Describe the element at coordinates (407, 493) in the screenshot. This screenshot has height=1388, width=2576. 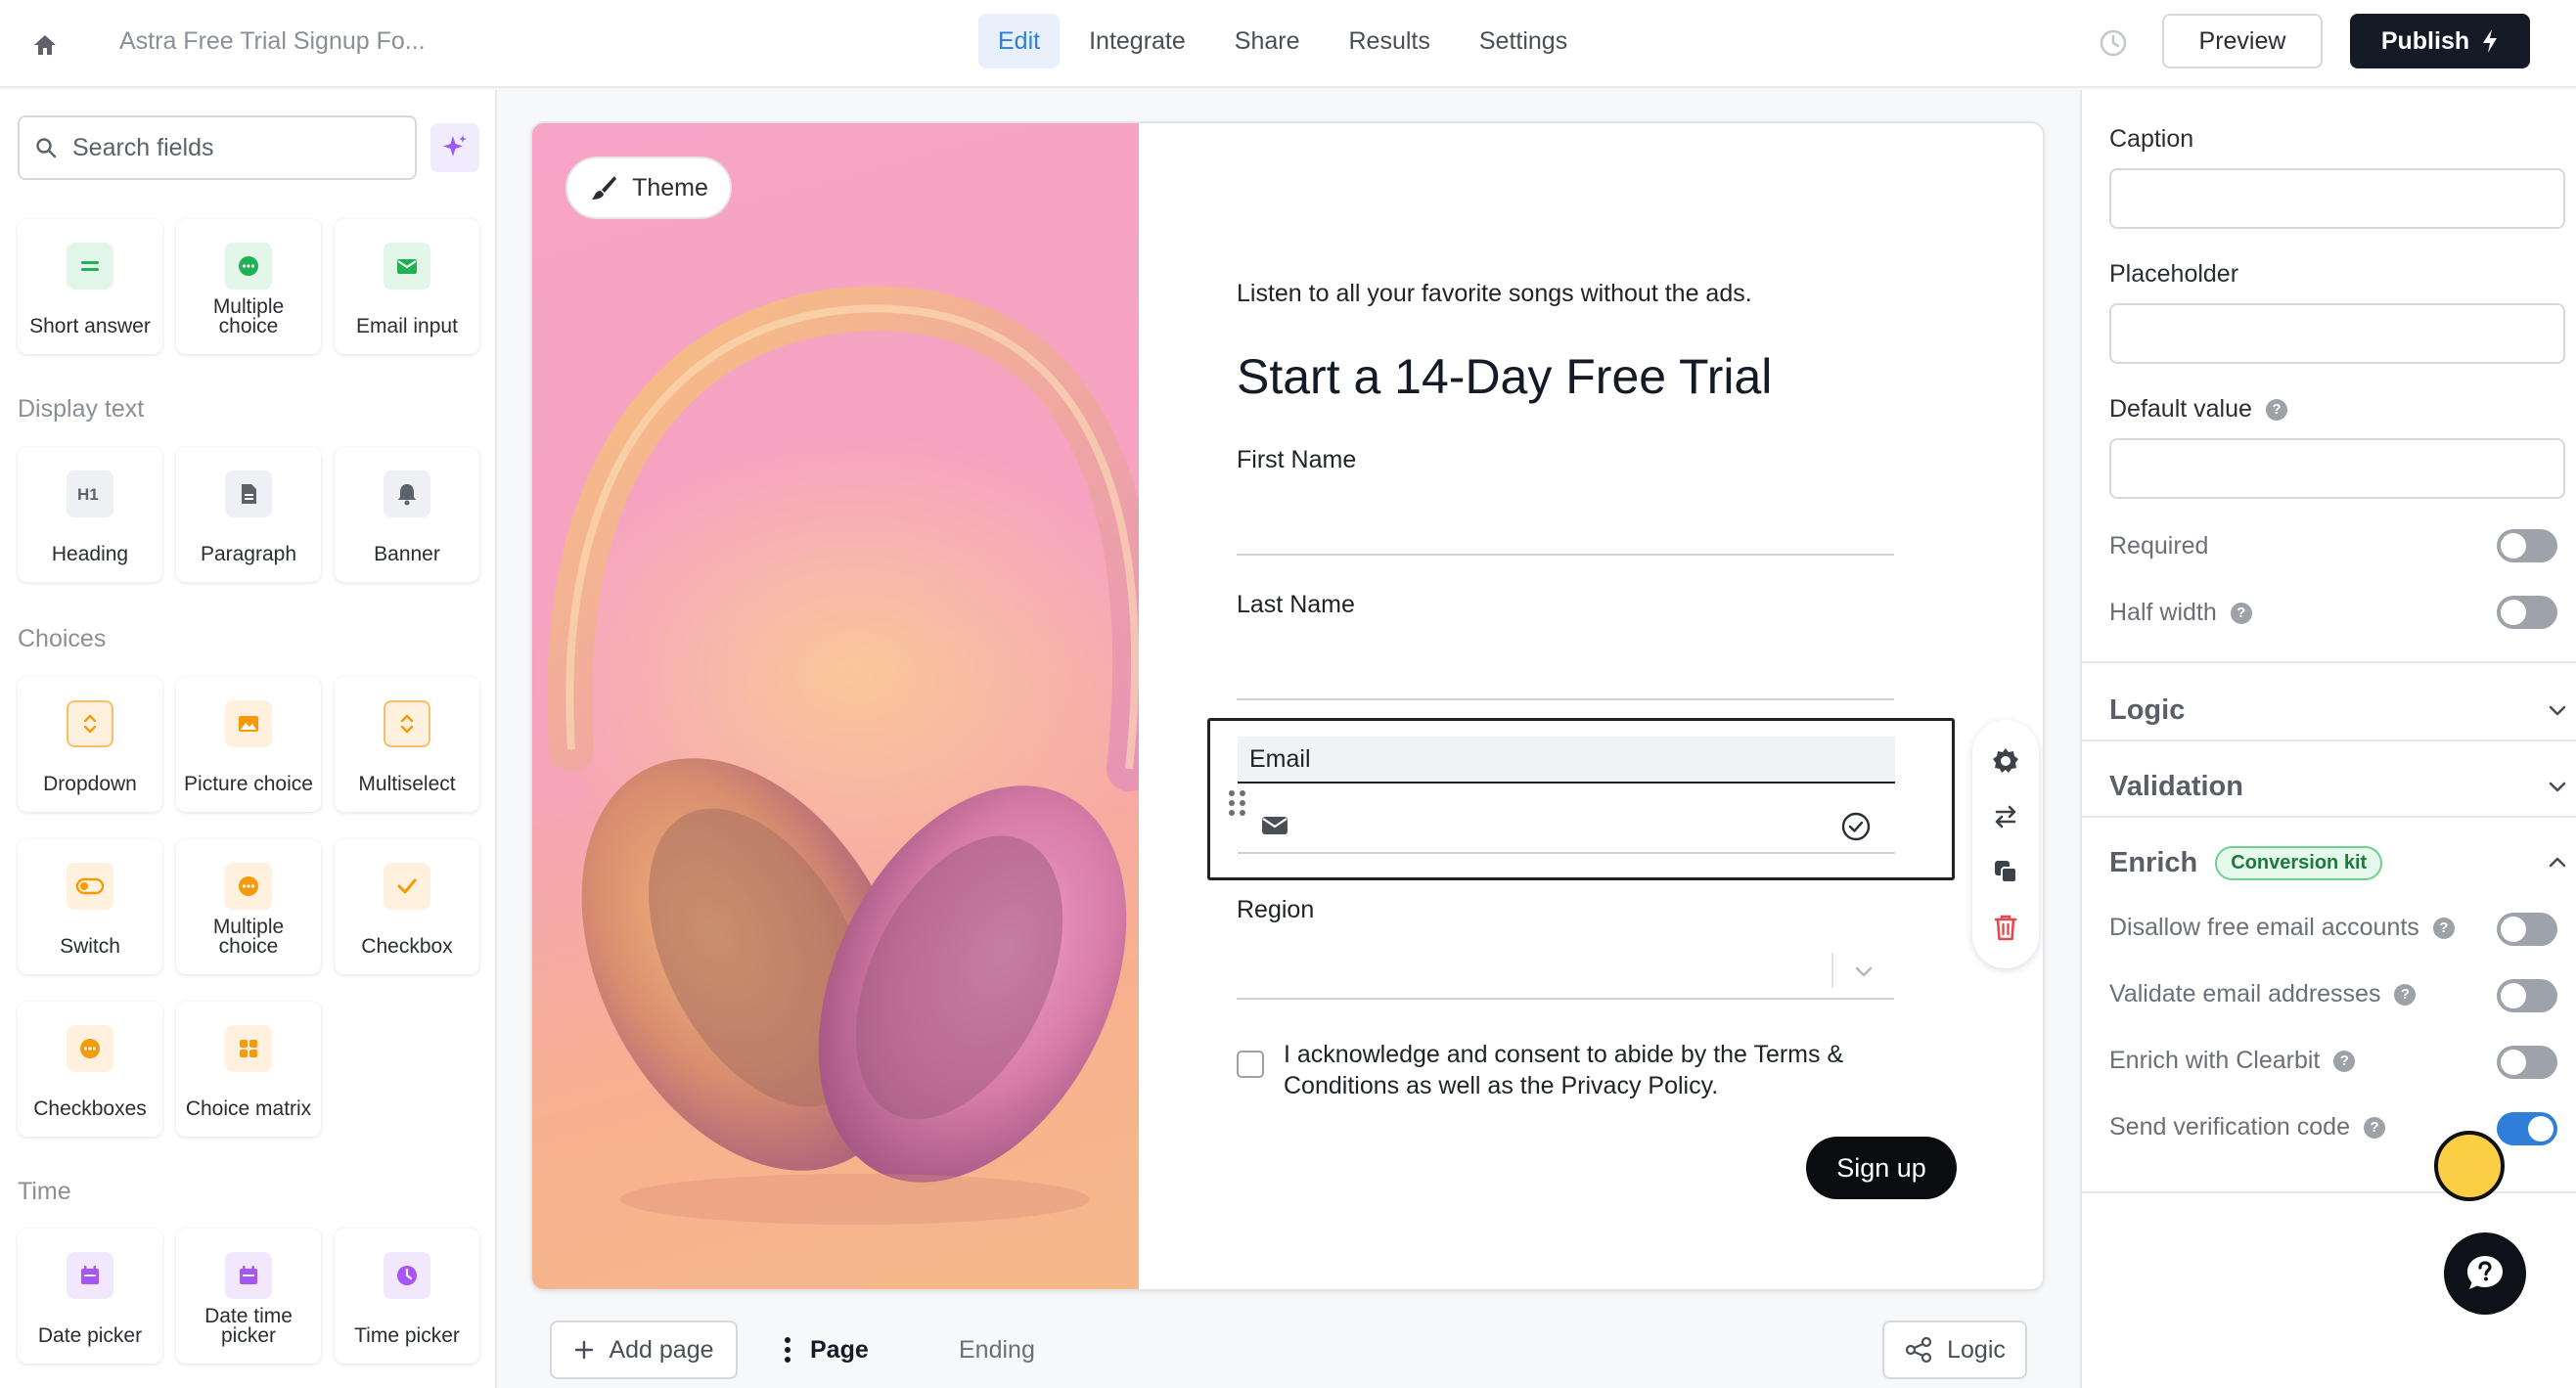
I see `bell-icon` at that location.